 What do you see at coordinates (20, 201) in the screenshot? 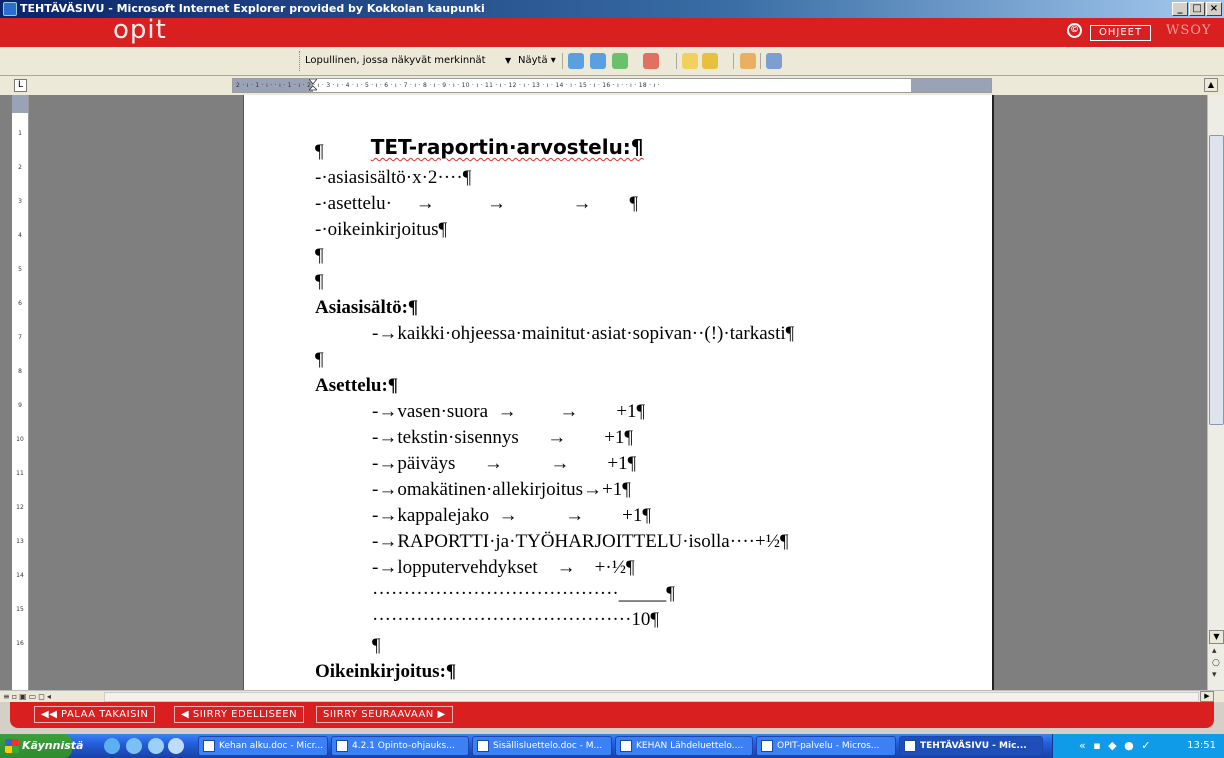
I see `vertical-ruler-tick: 3` at bounding box center [20, 201].